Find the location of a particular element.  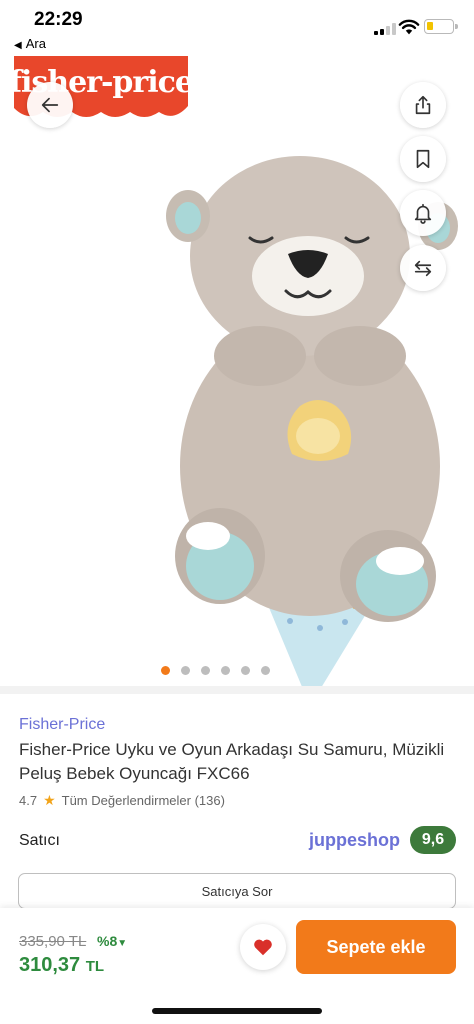

share-icon is located at coordinates (423, 105).